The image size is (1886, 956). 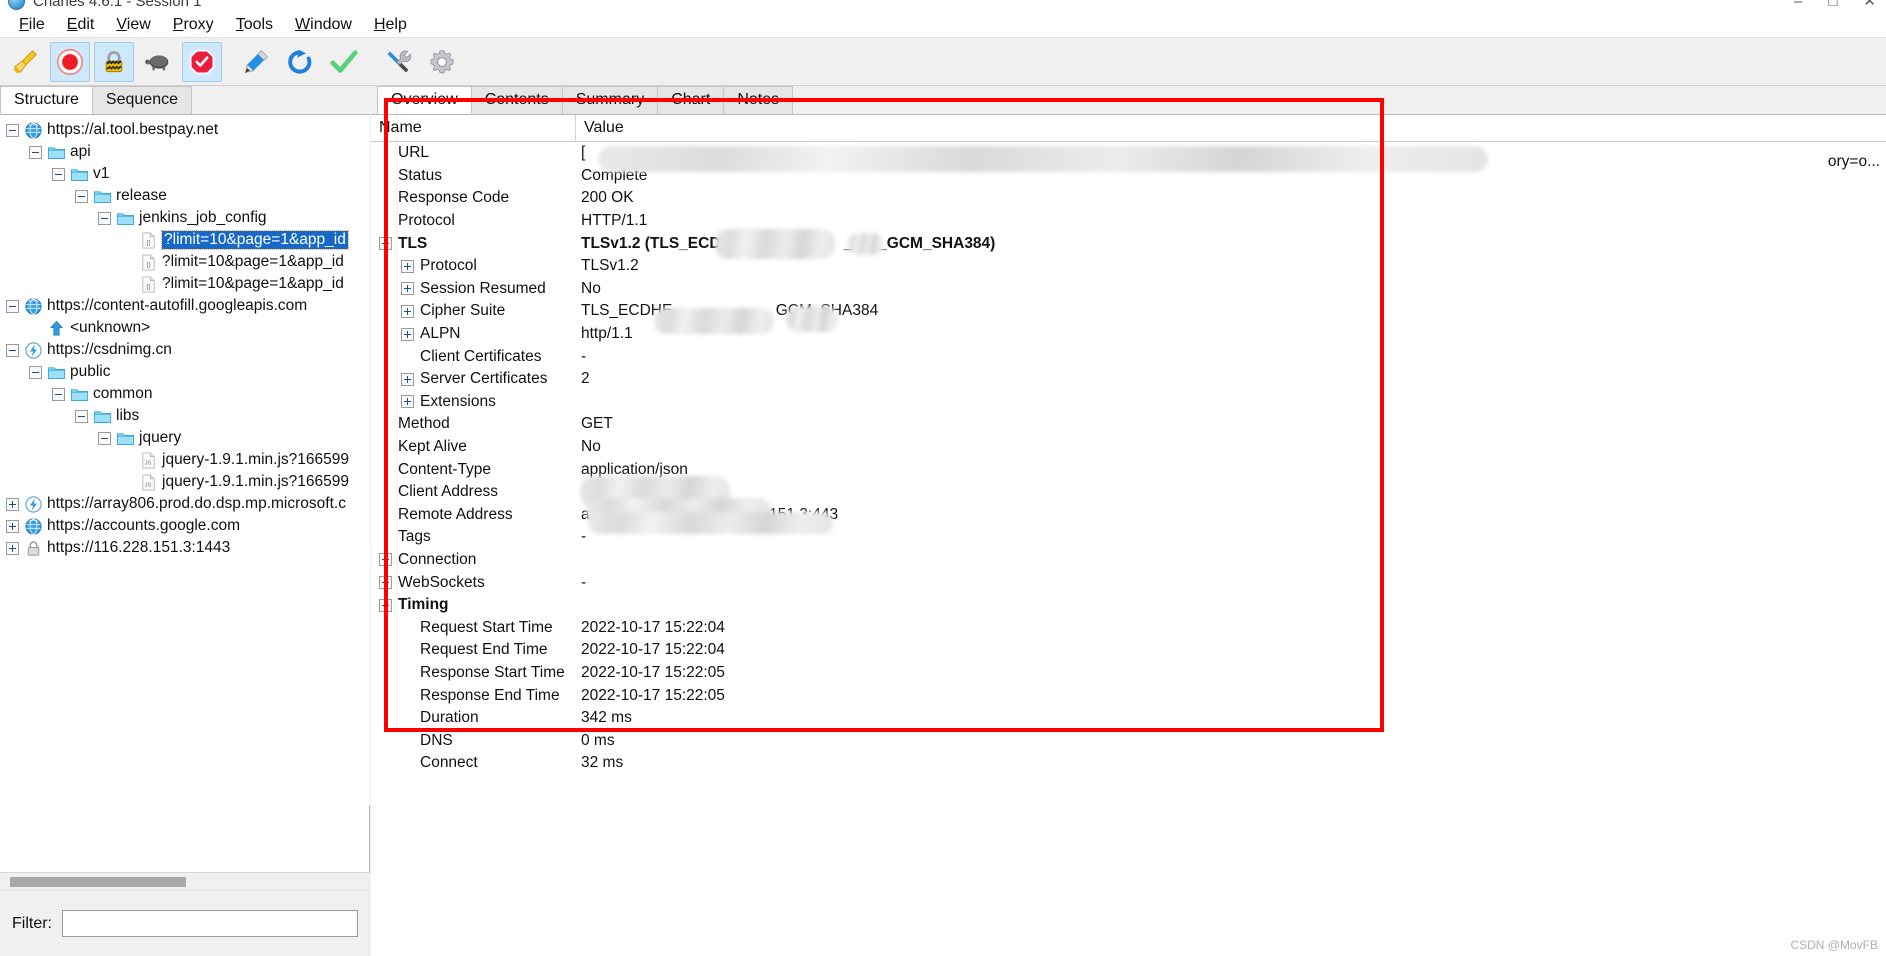 What do you see at coordinates (1128, 492) in the screenshot?
I see `property-row: Client Address` at bounding box center [1128, 492].